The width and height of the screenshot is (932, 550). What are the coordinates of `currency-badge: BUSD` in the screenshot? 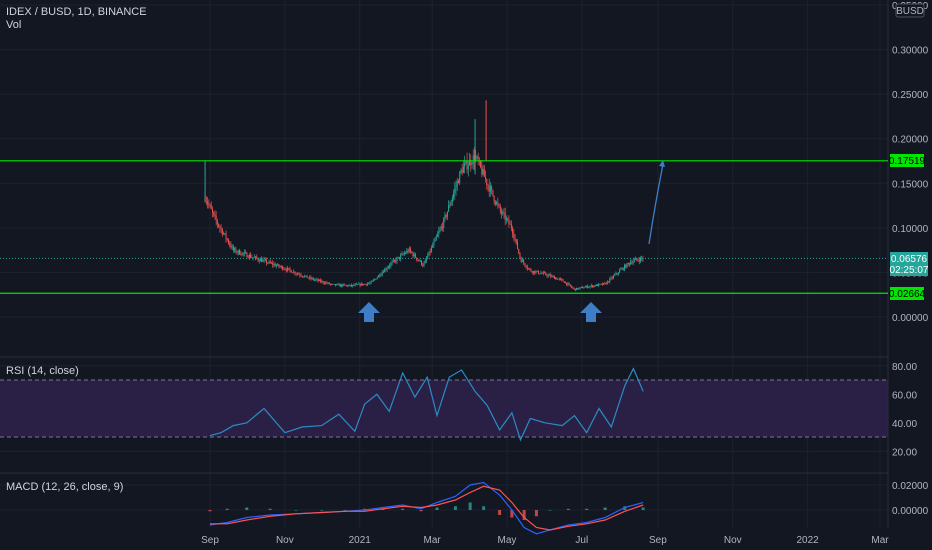 It's located at (910, 10).